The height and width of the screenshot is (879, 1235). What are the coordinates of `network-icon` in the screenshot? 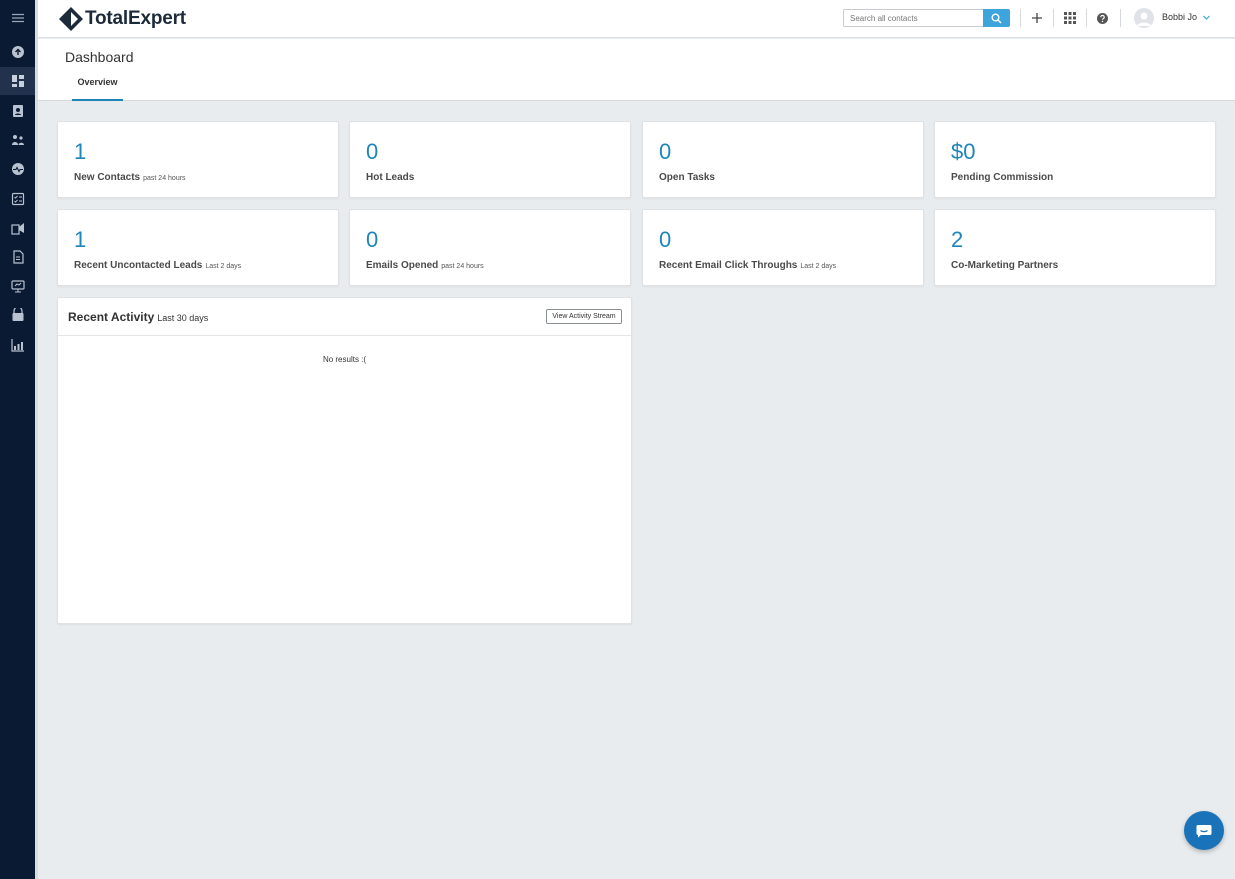 It's located at (17, 140).